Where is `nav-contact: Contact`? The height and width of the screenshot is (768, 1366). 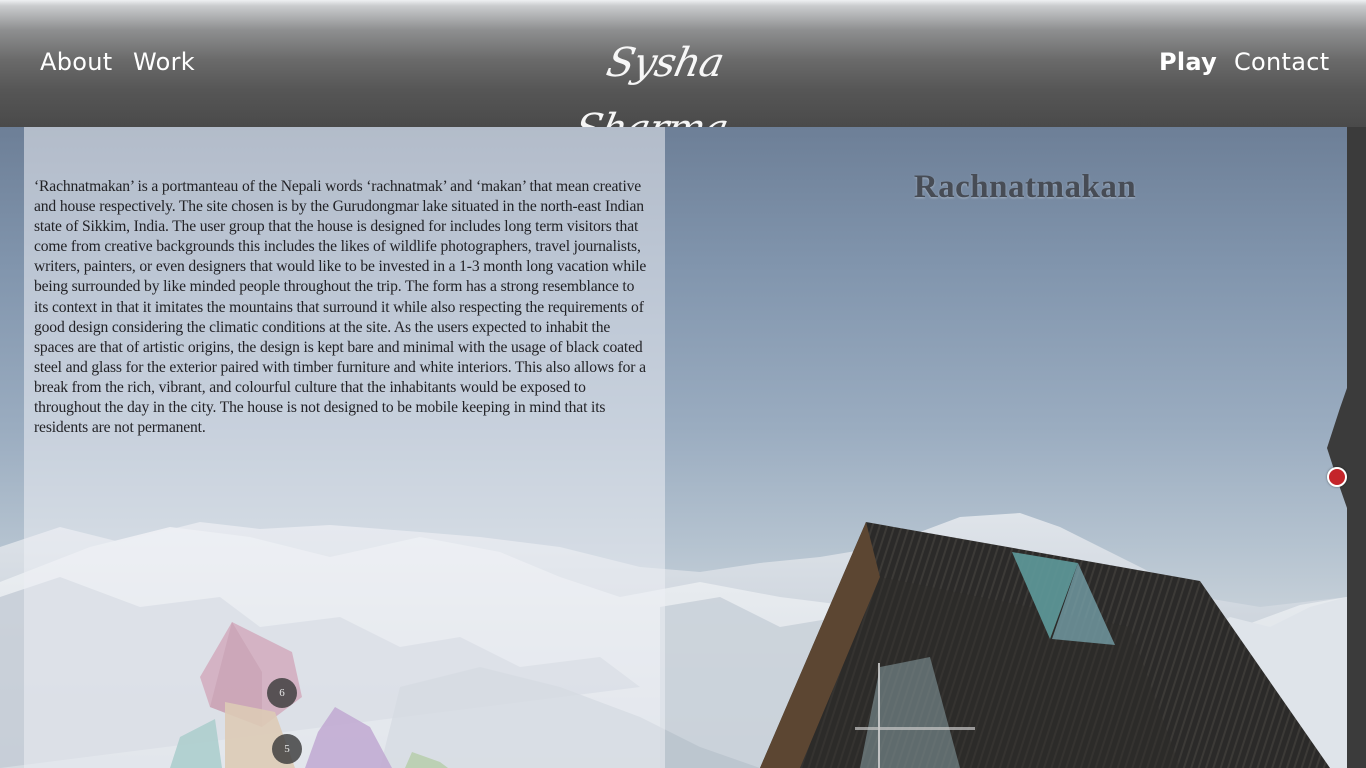
nav-contact: Contact is located at coordinates (1281, 62).